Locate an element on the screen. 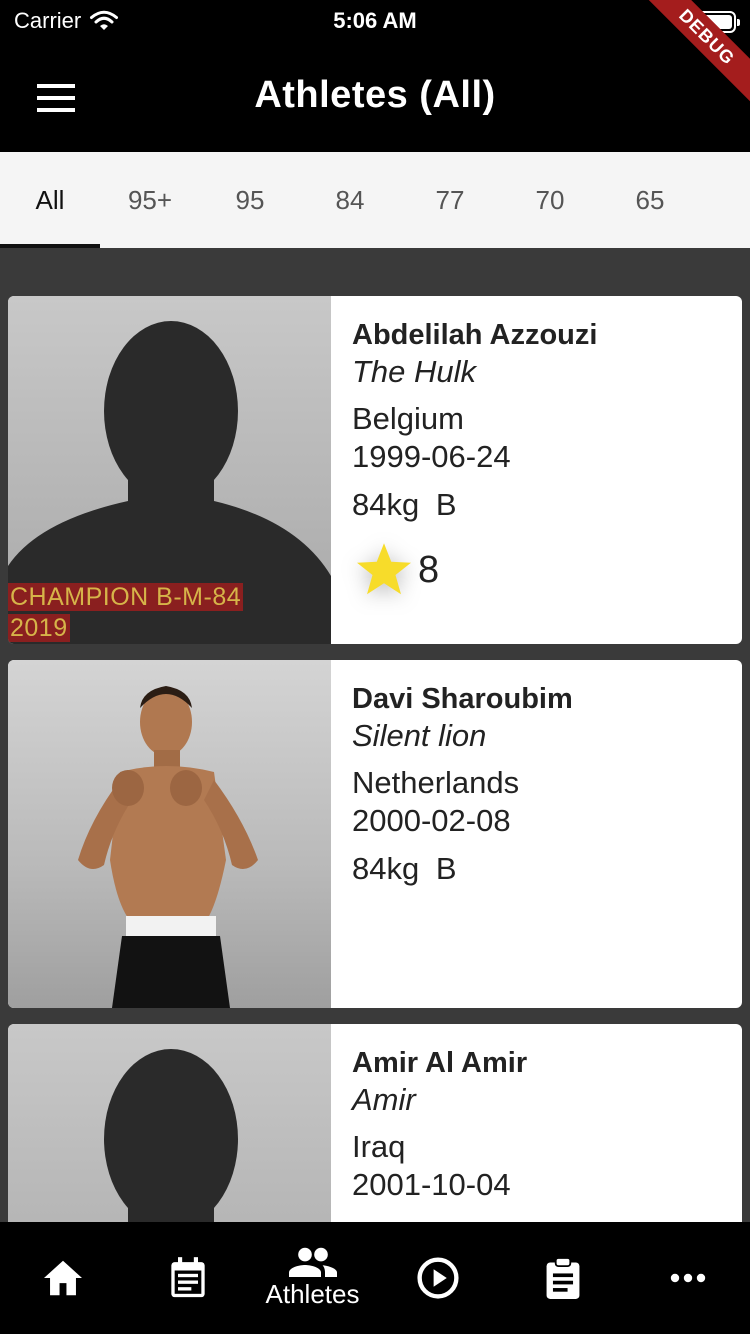  nav-results is located at coordinates (562, 1278).